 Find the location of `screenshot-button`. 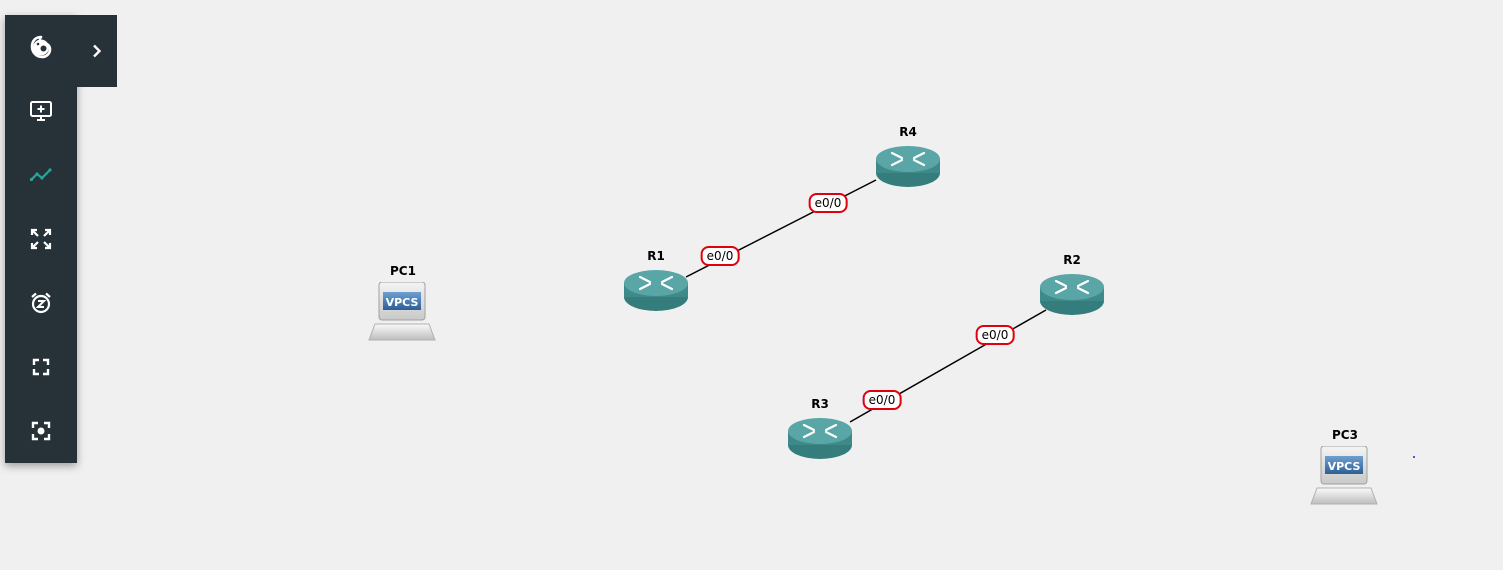

screenshot-button is located at coordinates (41, 431).